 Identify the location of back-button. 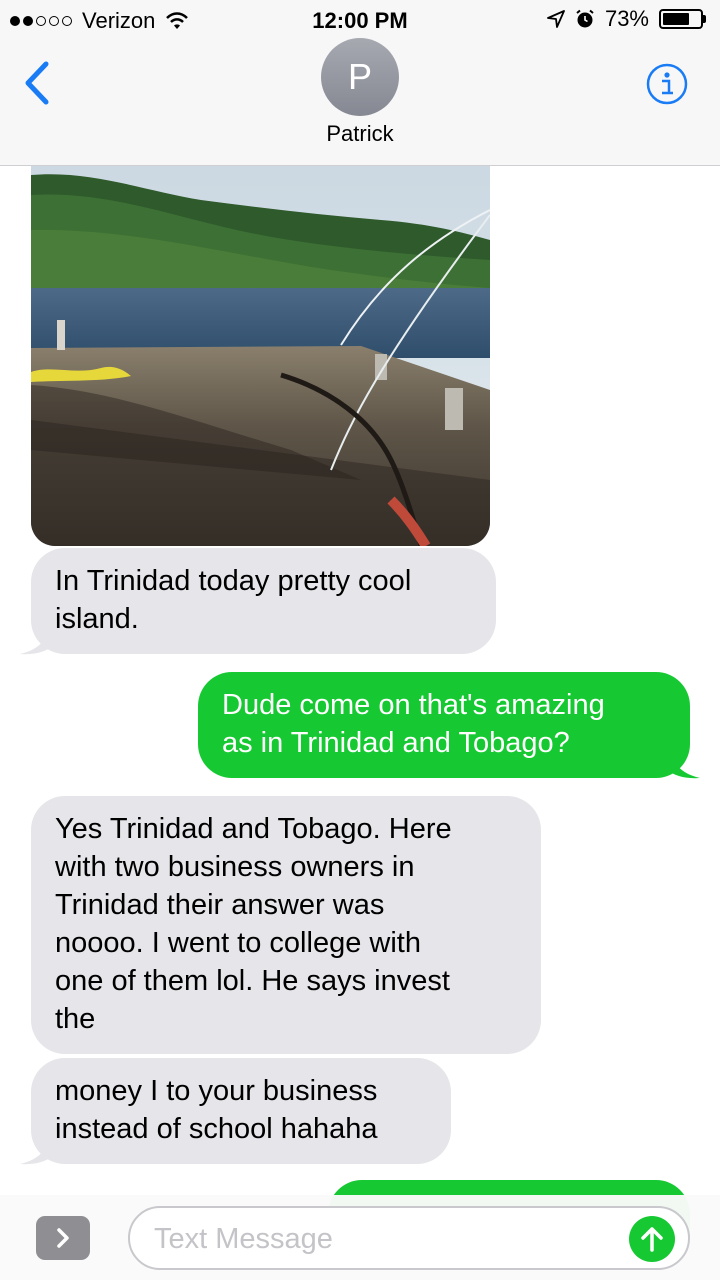
(38, 83).